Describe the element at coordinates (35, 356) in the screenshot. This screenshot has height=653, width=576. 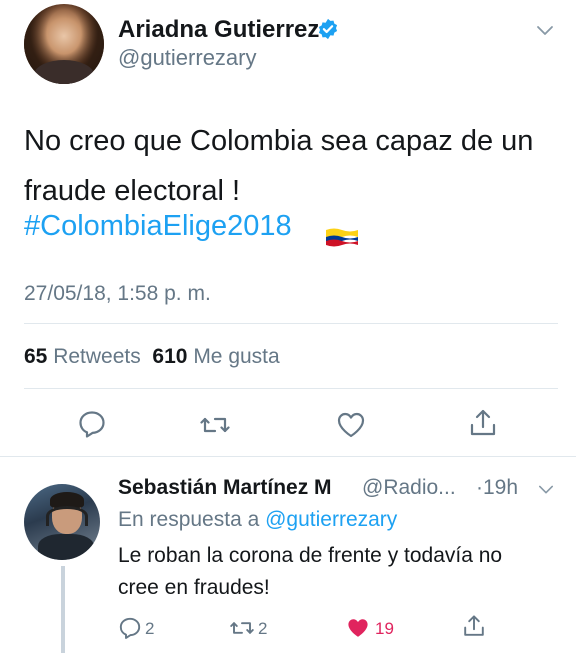
I see `retweet-count: 65` at that location.